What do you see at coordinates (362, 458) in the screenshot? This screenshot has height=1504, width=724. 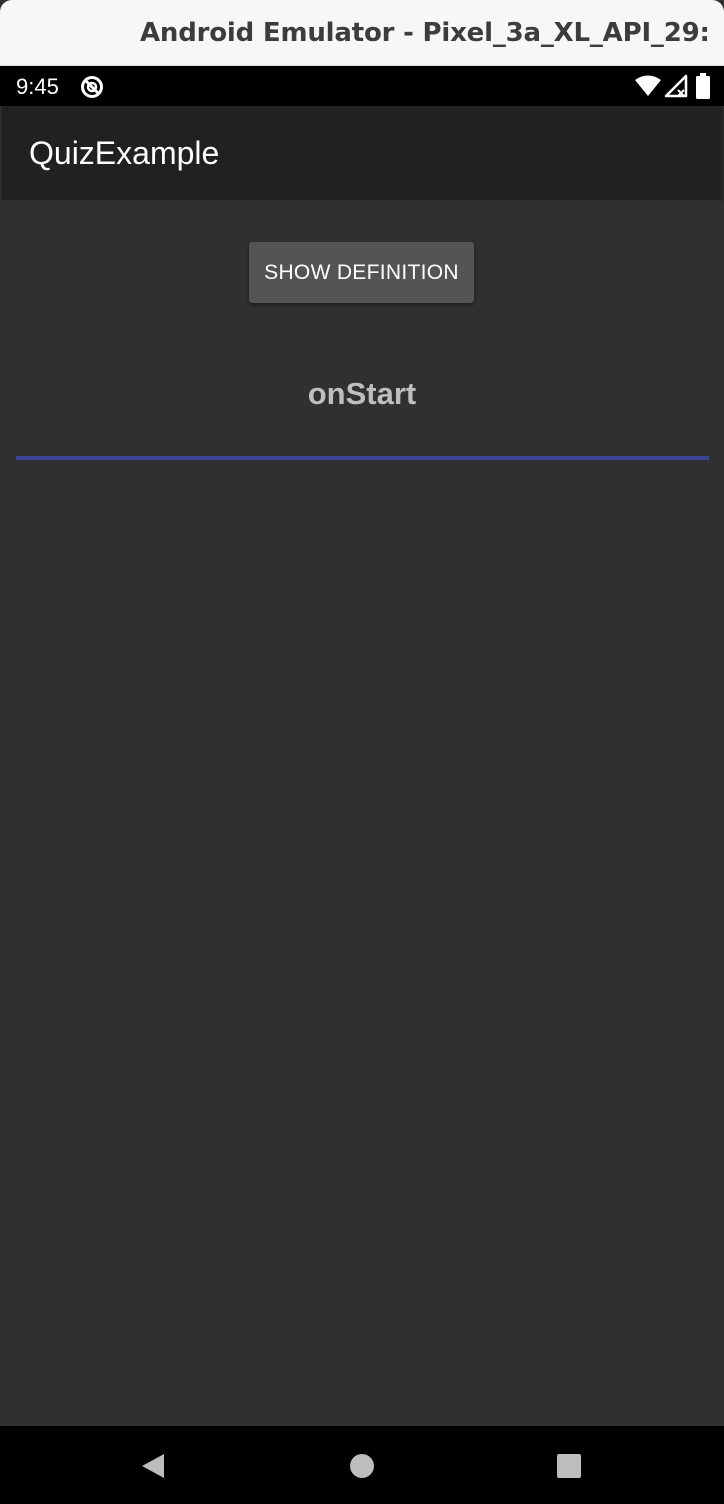 I see `divider` at bounding box center [362, 458].